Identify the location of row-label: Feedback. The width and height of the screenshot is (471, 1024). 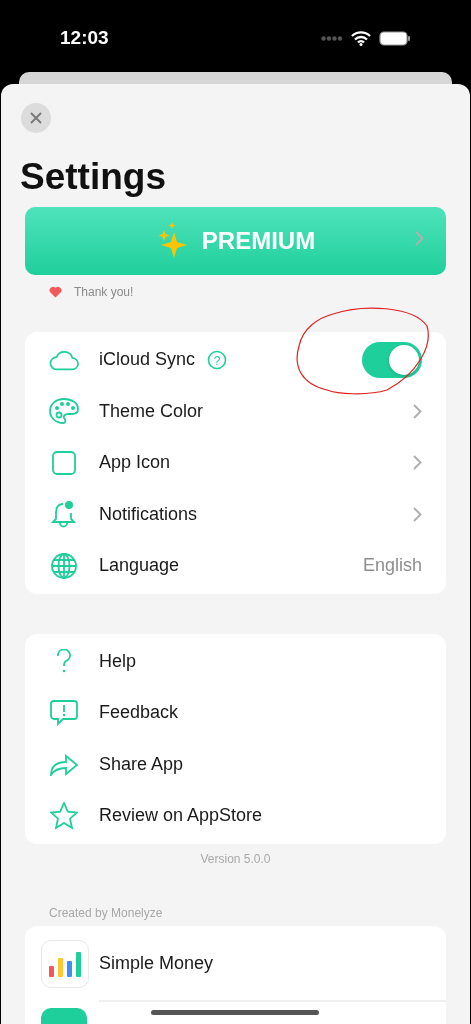
(139, 713).